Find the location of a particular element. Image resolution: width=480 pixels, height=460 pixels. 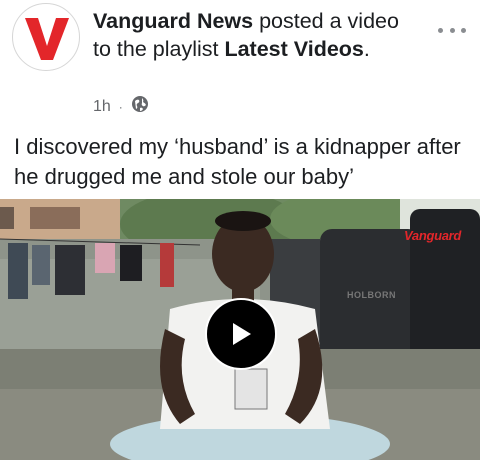

headline-period: . is located at coordinates (366, 49).